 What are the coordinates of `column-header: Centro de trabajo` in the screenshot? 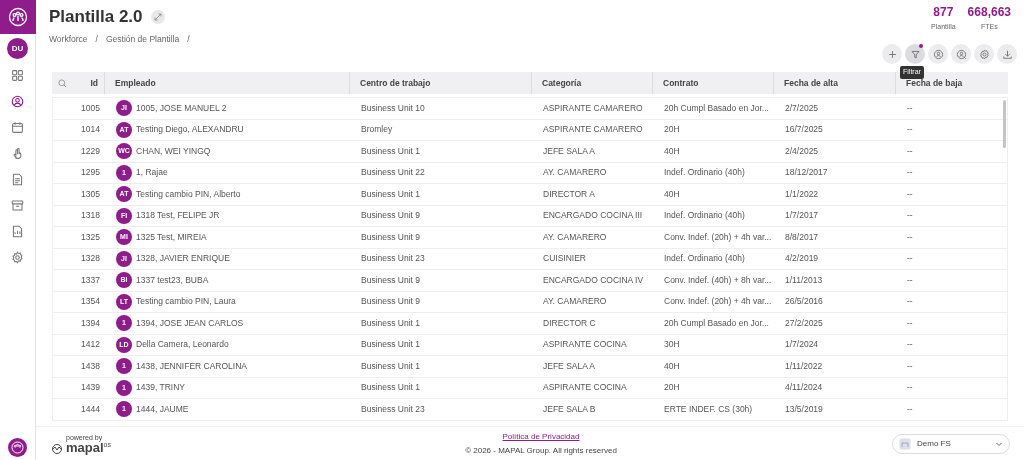 It's located at (395, 83).